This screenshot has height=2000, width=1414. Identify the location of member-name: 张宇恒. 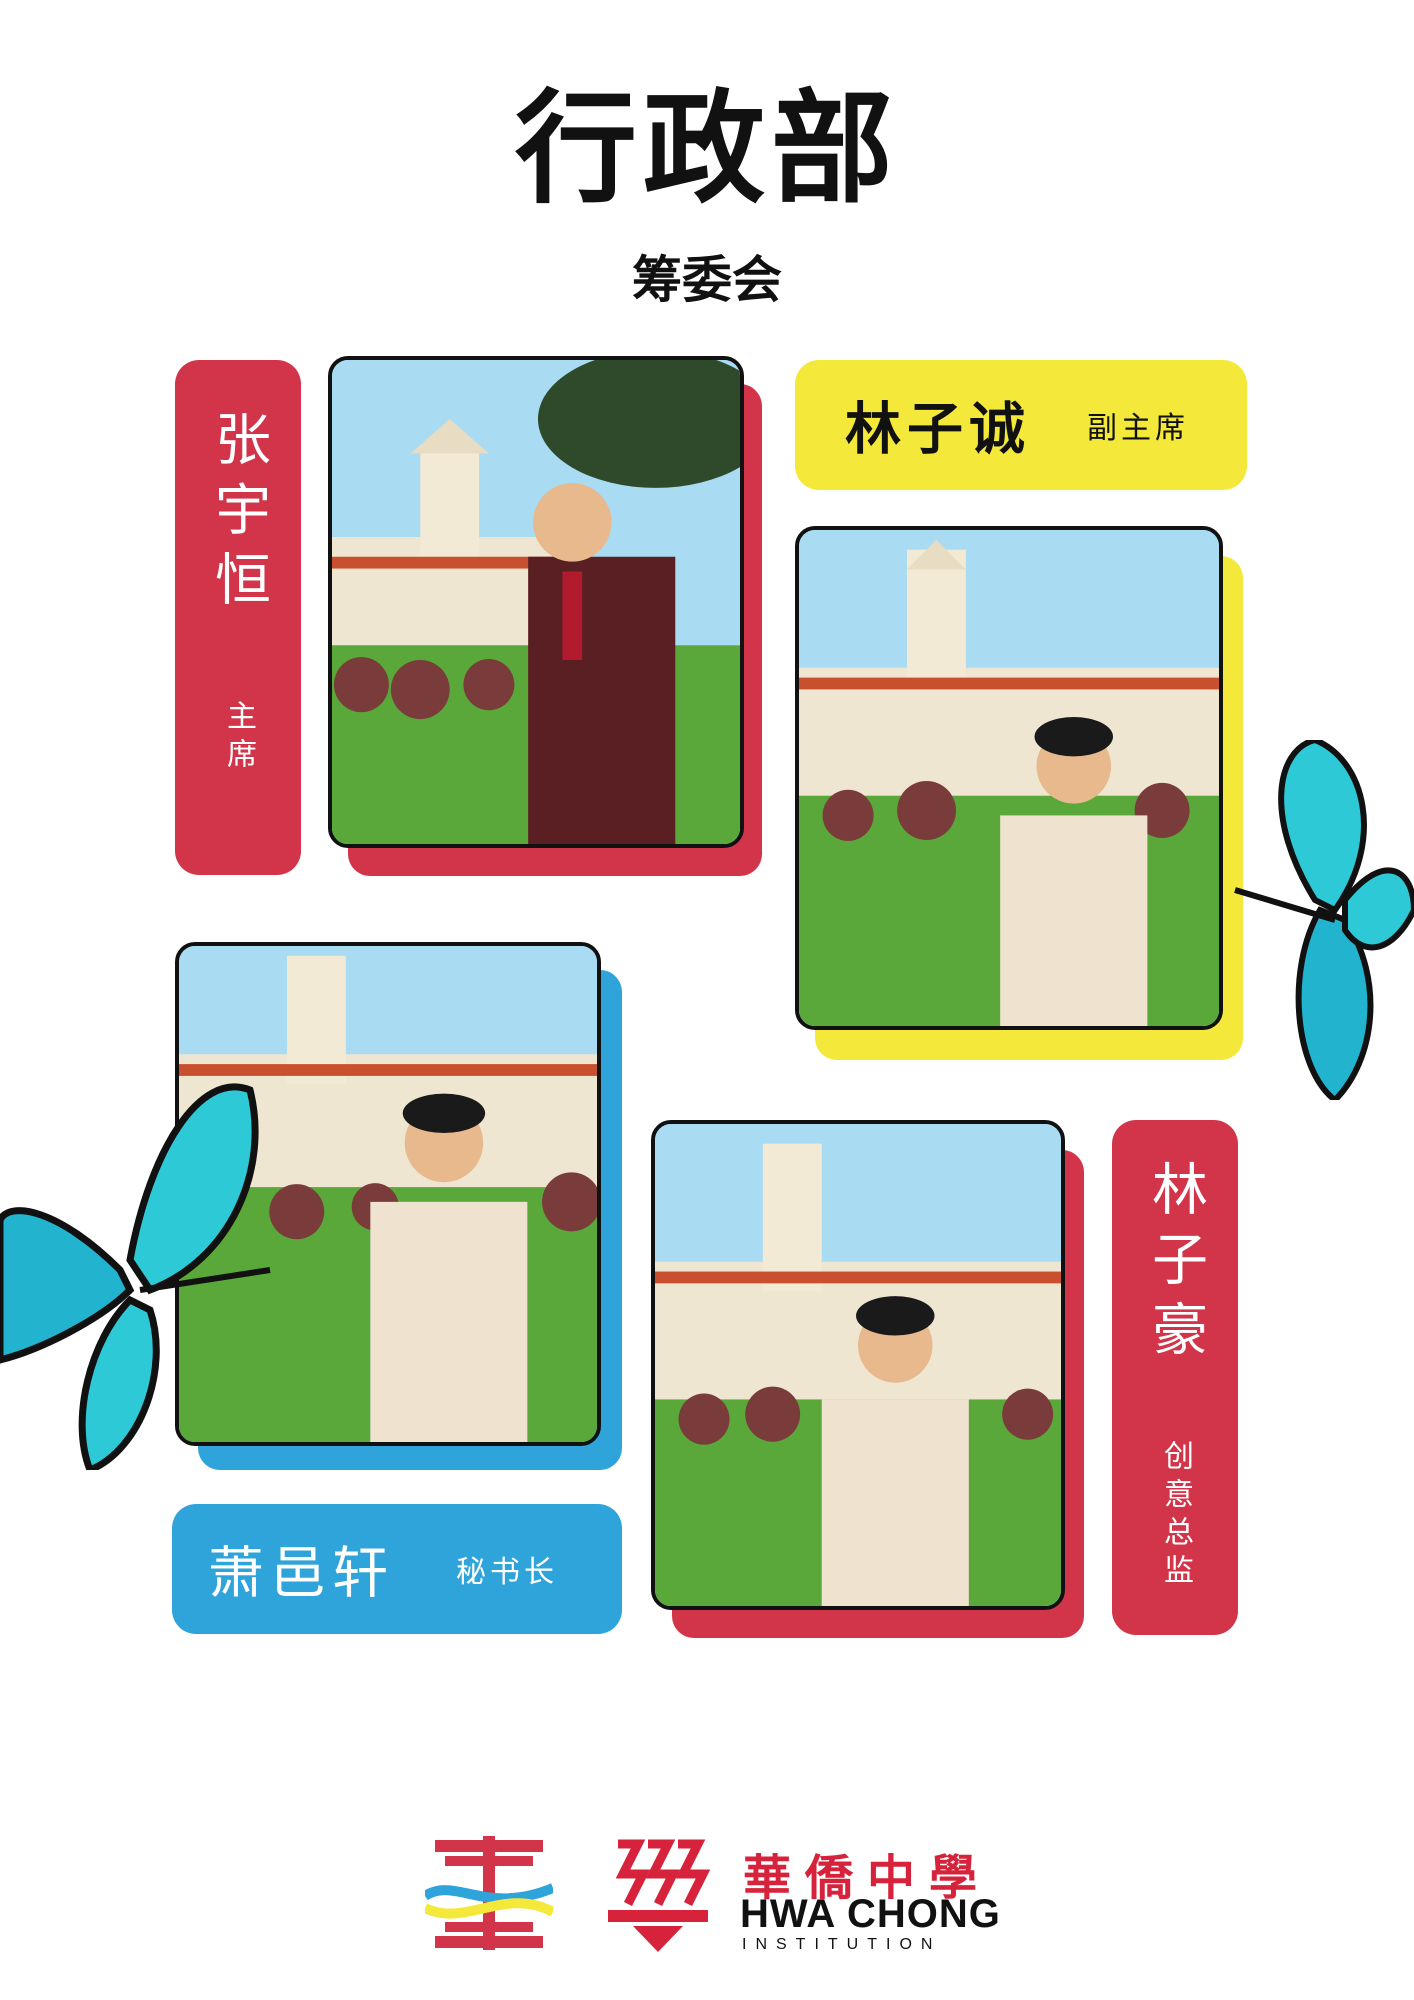
(238, 515).